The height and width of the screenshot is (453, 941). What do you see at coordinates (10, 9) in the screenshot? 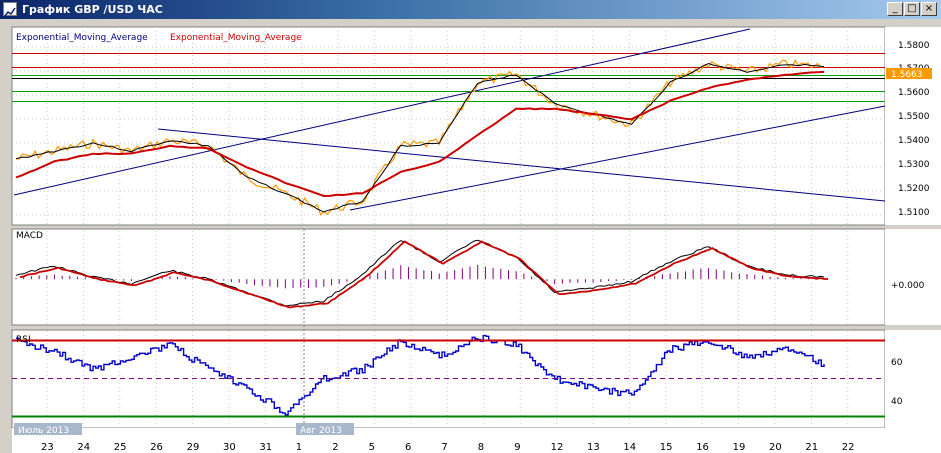
I see `chart-window-icon` at bounding box center [10, 9].